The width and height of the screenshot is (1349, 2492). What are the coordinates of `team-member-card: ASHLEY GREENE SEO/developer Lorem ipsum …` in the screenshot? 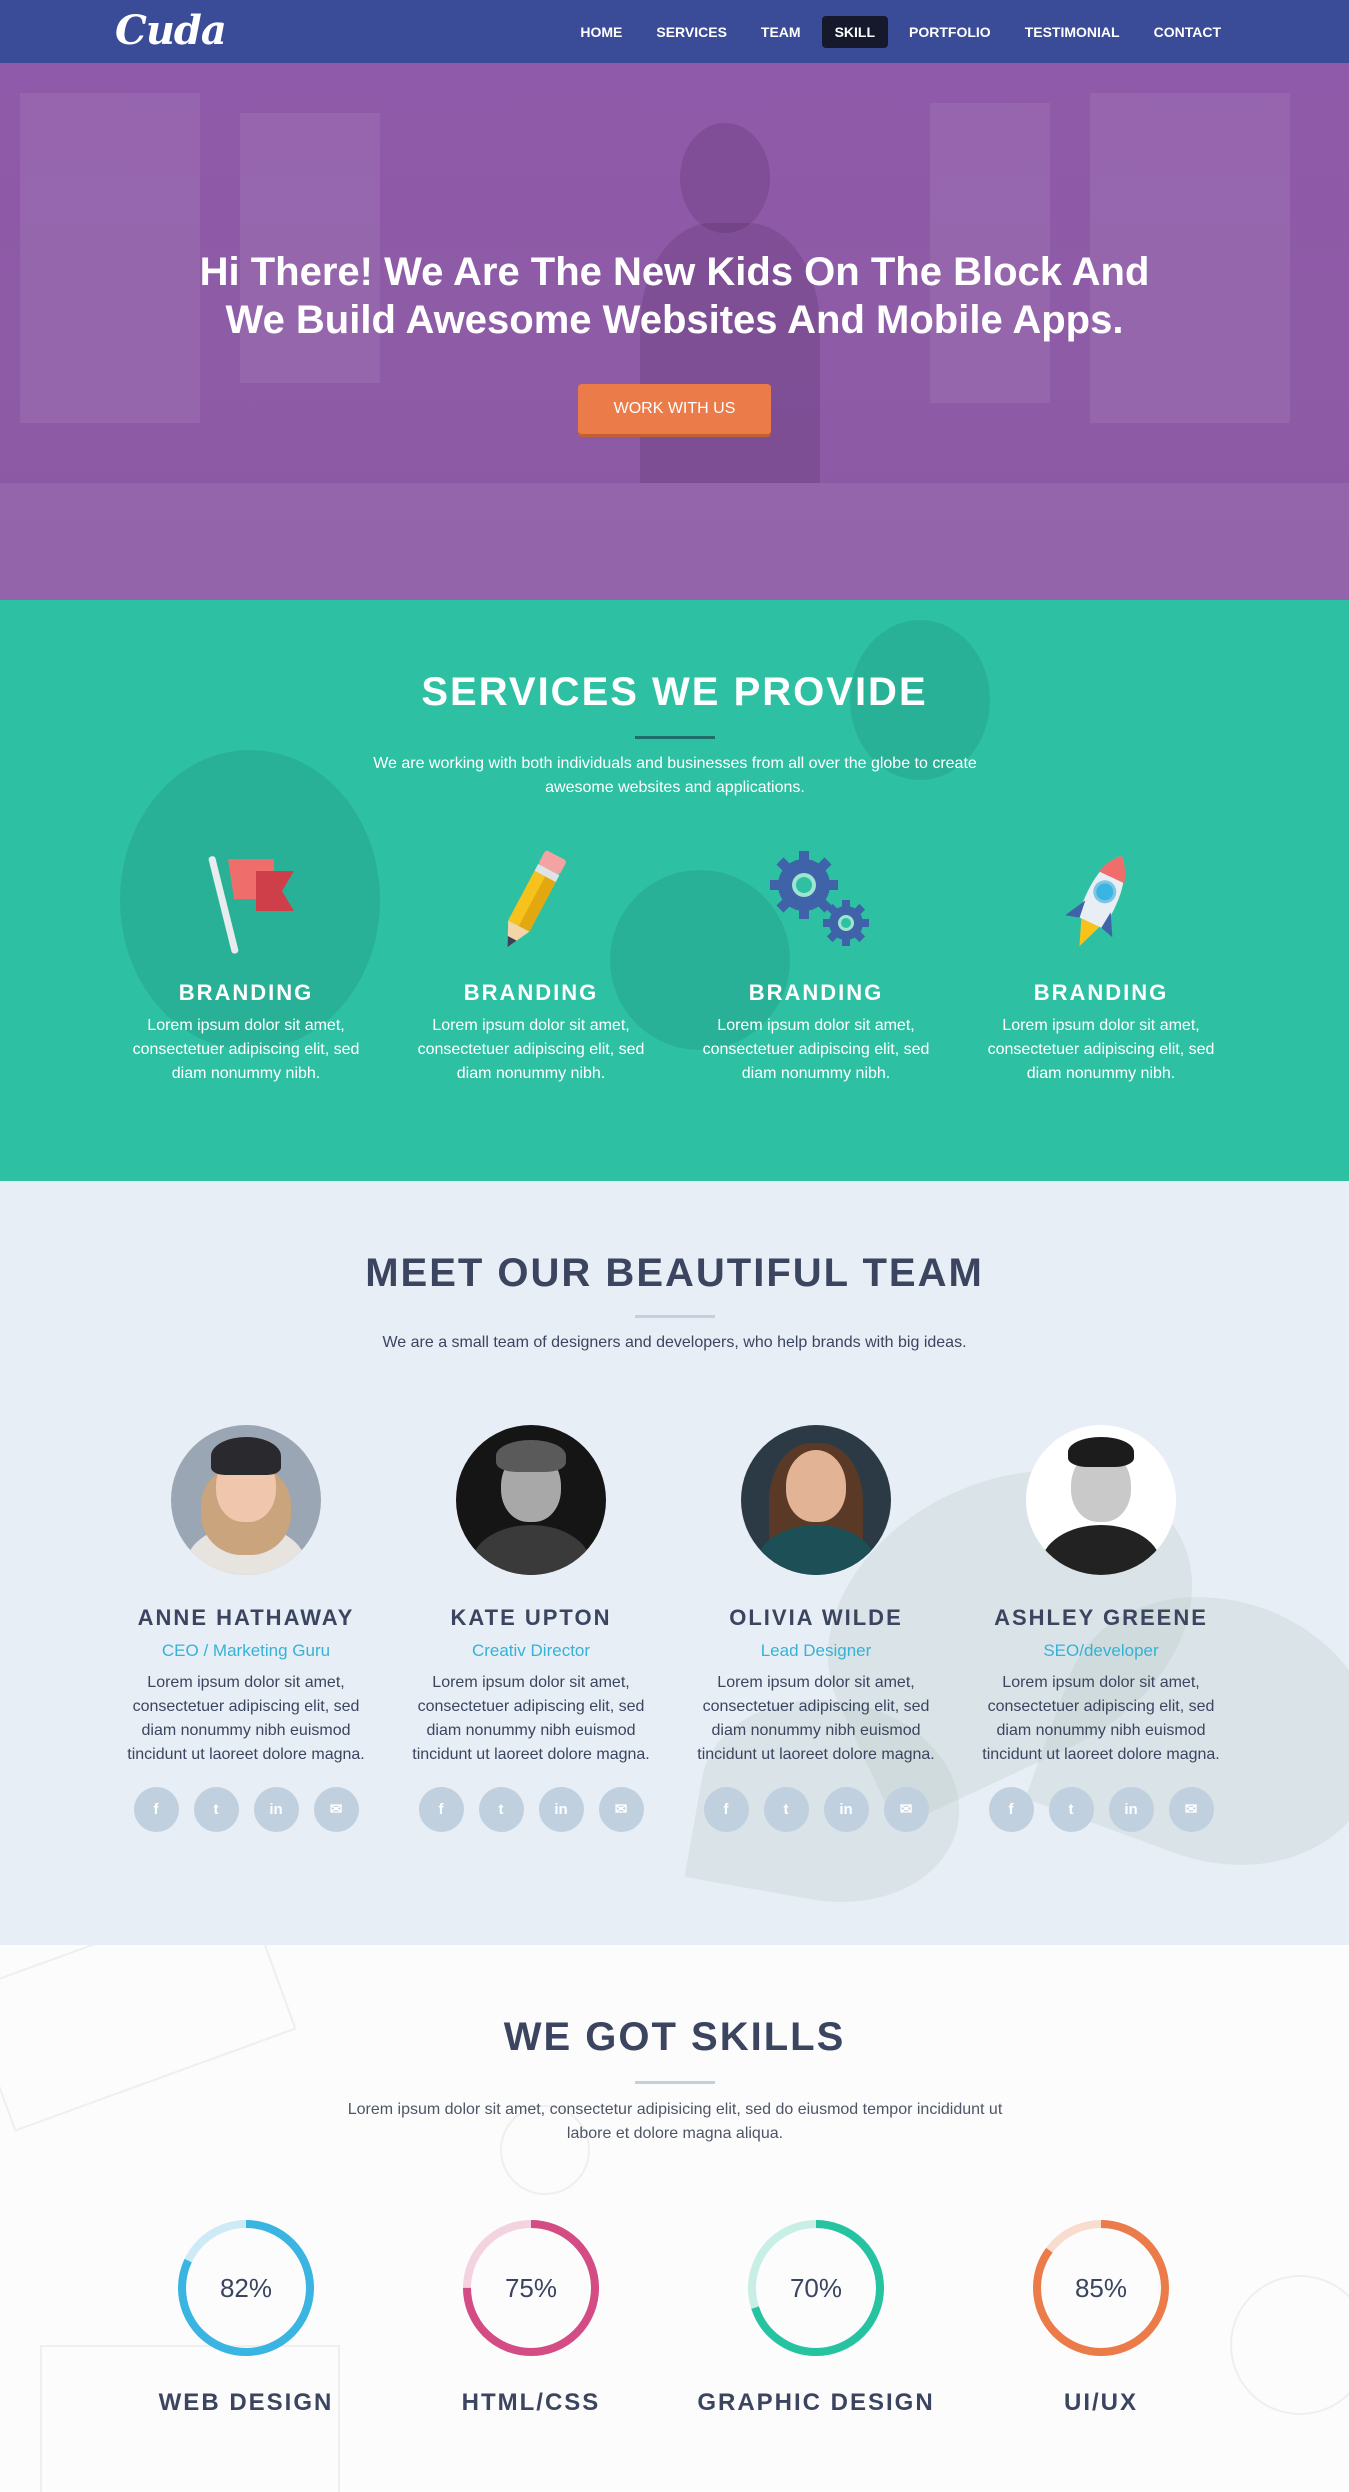 It's located at (1101, 1628).